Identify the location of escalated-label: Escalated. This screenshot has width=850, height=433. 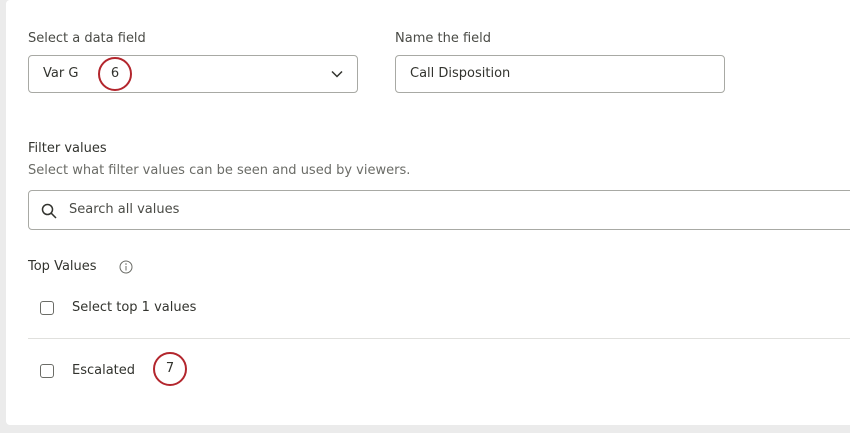
(103, 370).